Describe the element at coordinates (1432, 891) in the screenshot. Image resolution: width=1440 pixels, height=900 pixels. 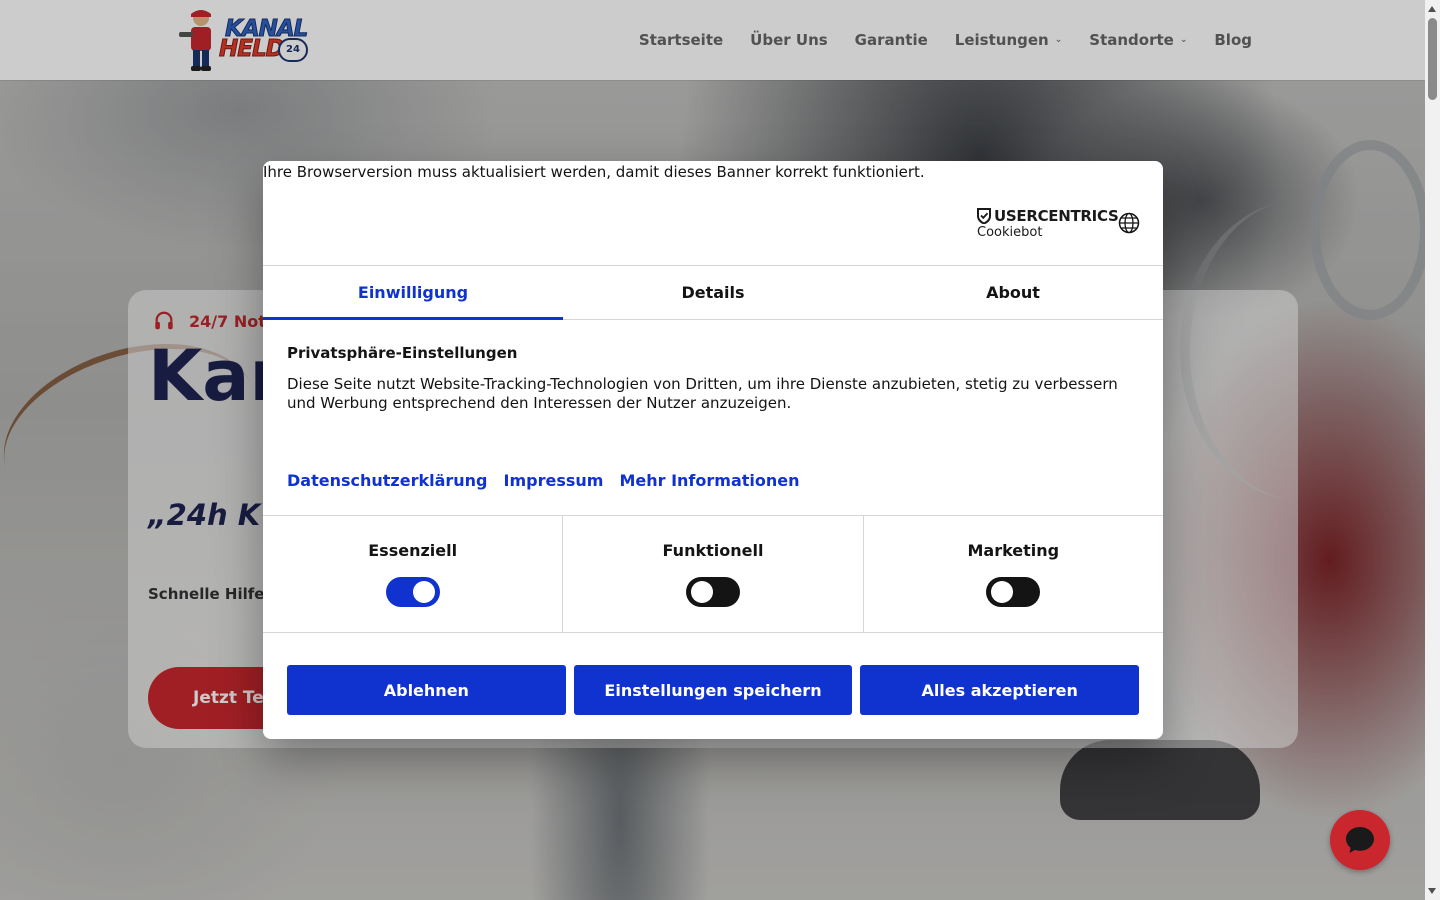
I see `scroll-down-arrow-icon` at that location.